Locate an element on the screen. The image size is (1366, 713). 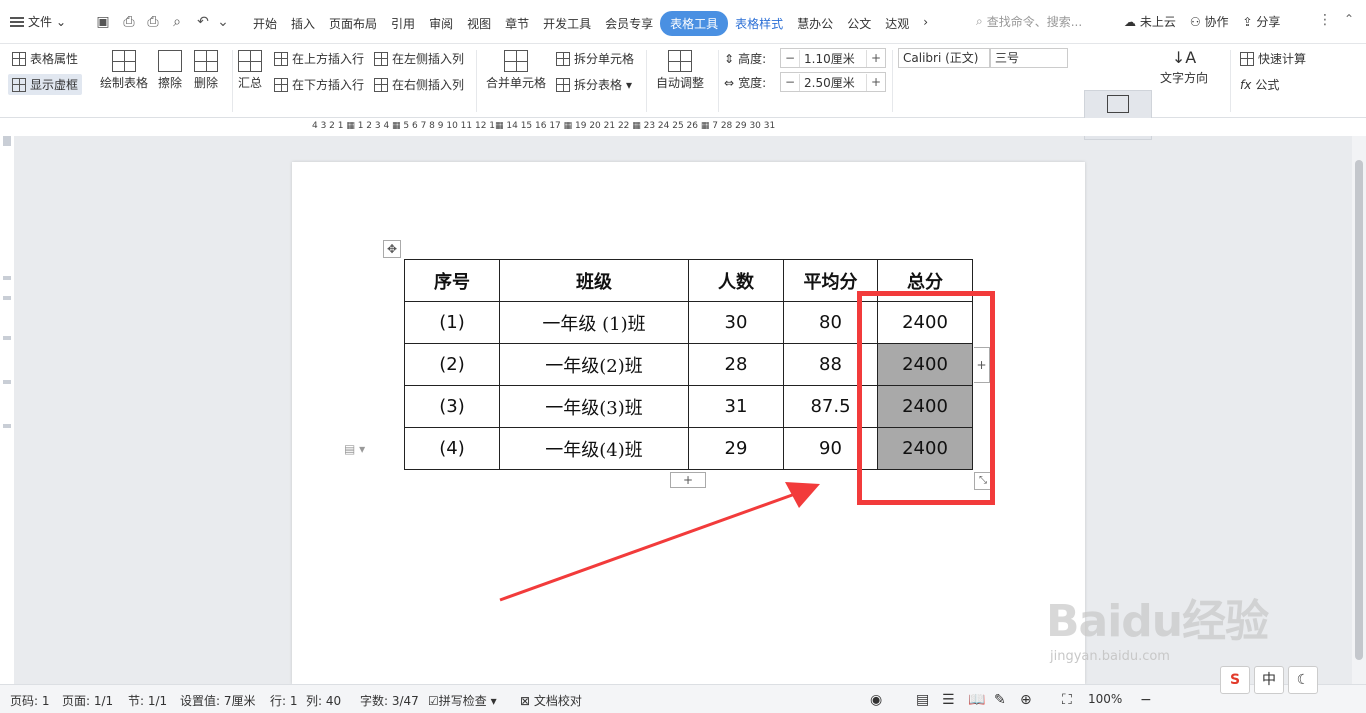
width-stepper: − 2.50厘米 + is located at coordinates (833, 82).